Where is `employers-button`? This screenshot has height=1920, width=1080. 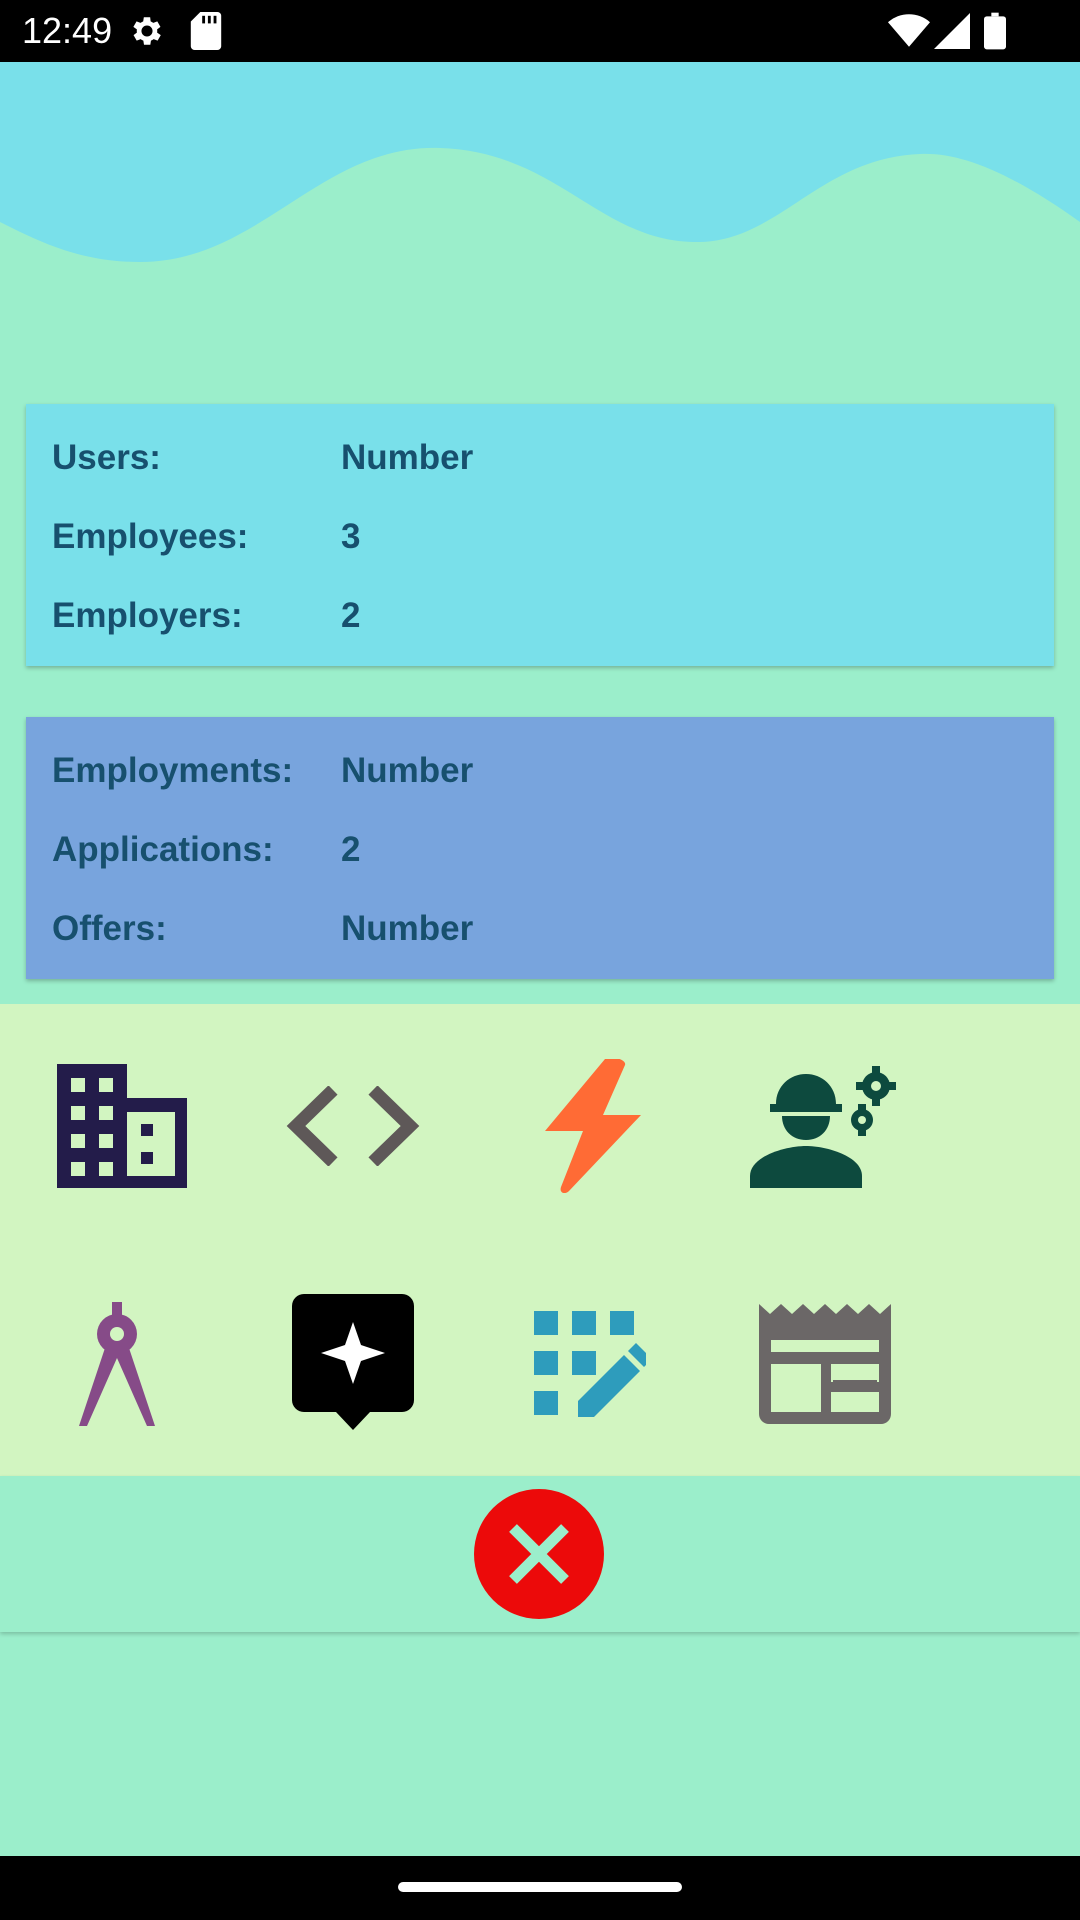 employers-button is located at coordinates (117, 1126).